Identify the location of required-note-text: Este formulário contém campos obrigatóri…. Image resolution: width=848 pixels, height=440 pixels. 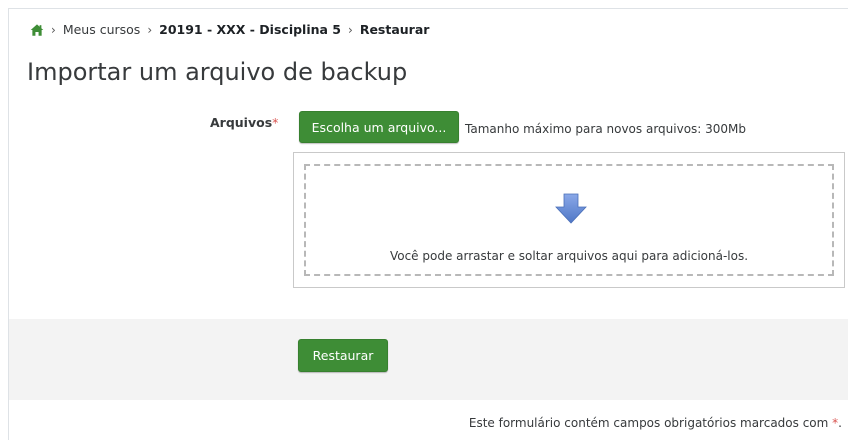
(648, 423).